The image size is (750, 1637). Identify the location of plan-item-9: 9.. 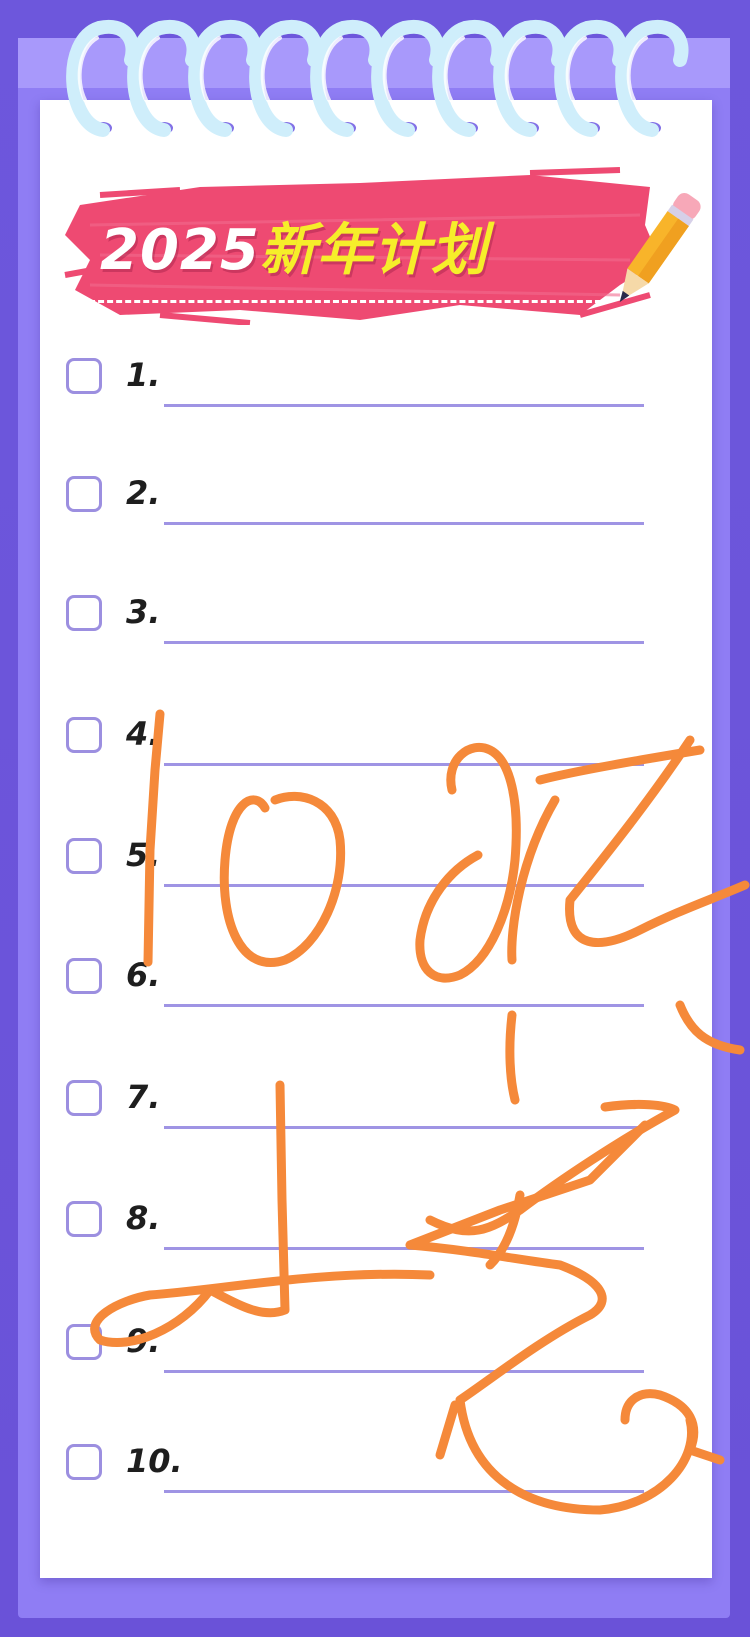
(360, 1351).